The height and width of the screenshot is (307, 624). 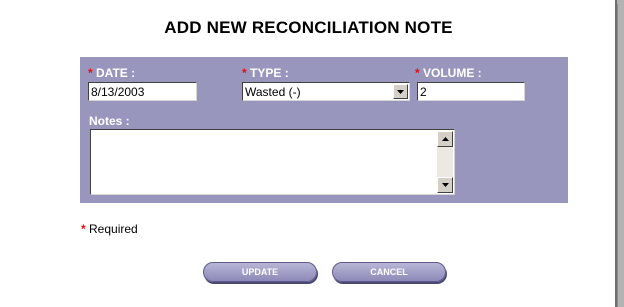 What do you see at coordinates (113, 229) in the screenshot?
I see `required-text: Required` at bounding box center [113, 229].